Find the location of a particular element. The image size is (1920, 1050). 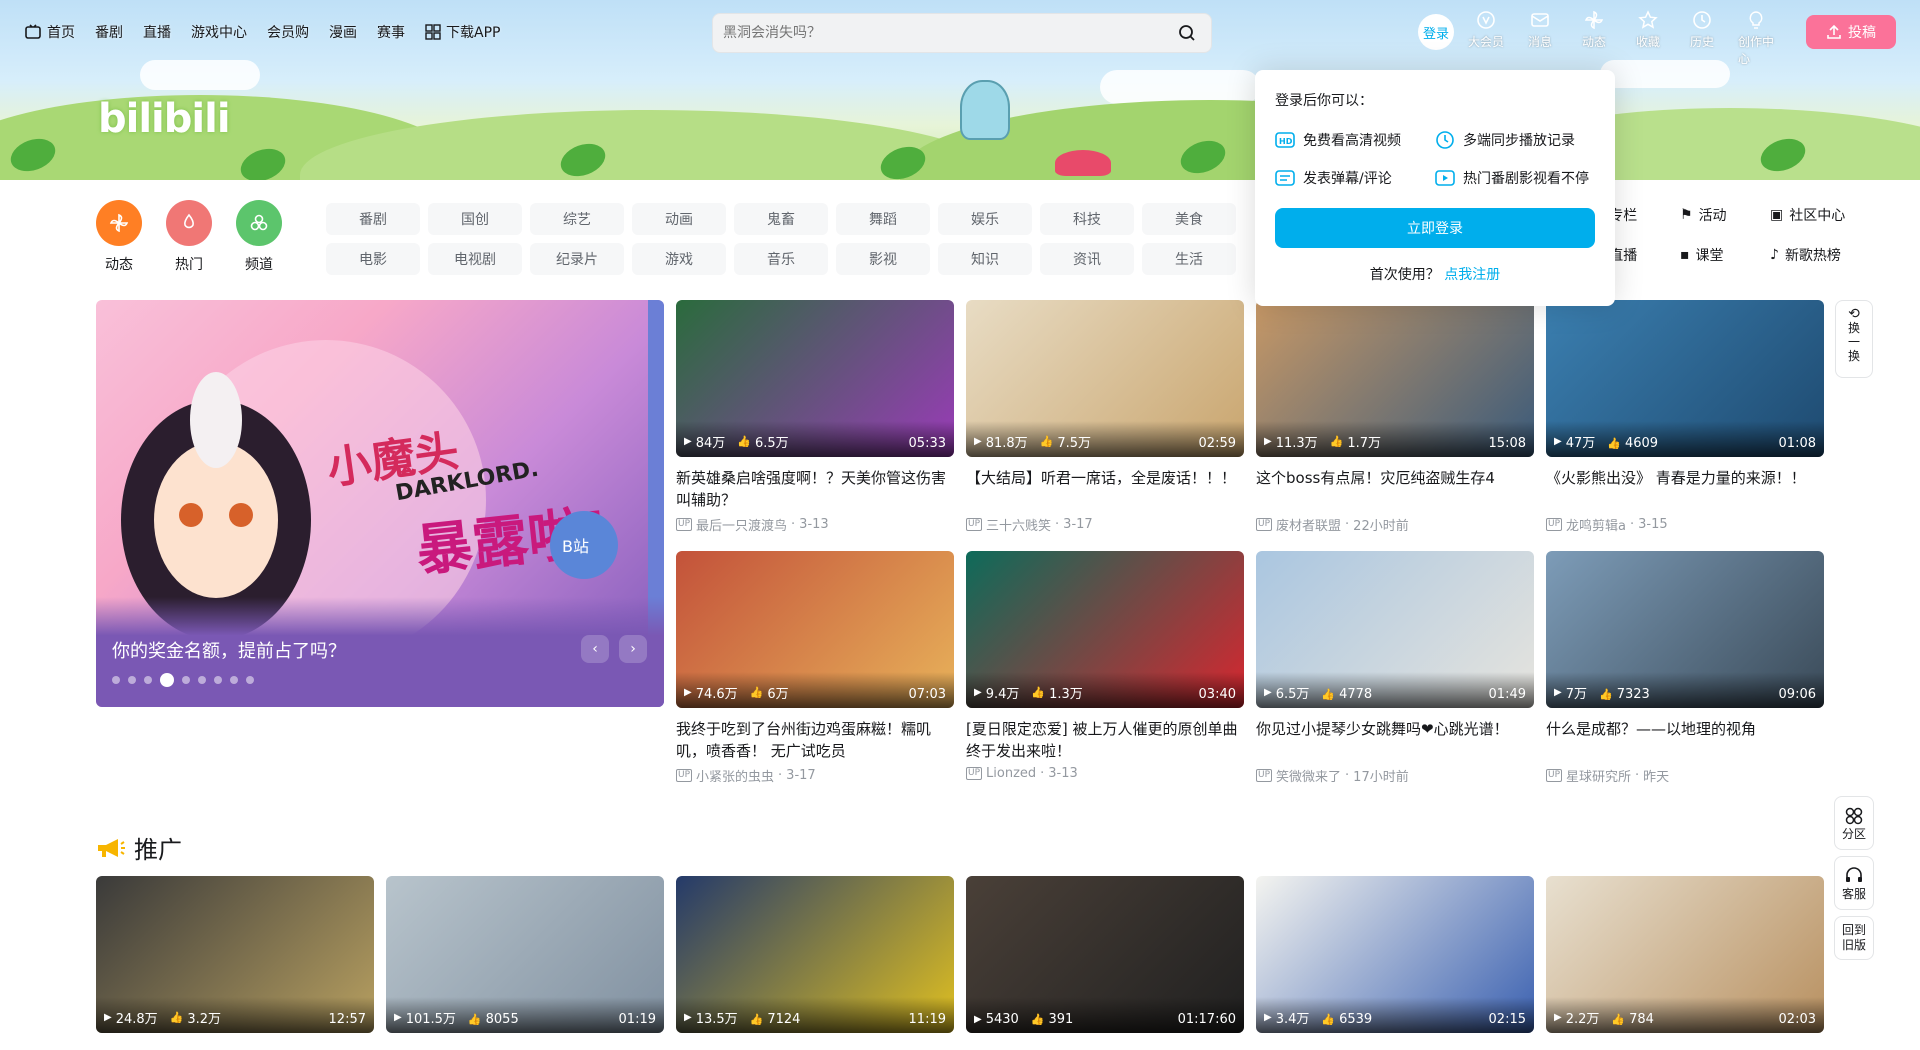

video-uploader: UP 三十六贱笑 · 3-17 is located at coordinates (1105, 524).